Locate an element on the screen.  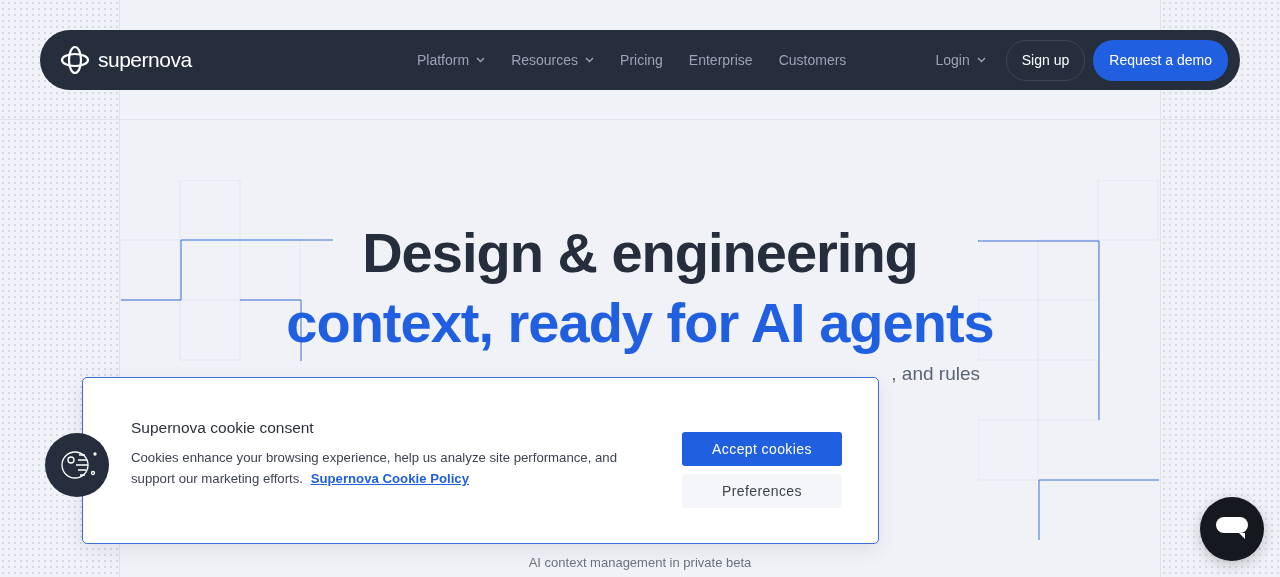
accept-cookies-button: Accept cookies is located at coordinates (762, 449).